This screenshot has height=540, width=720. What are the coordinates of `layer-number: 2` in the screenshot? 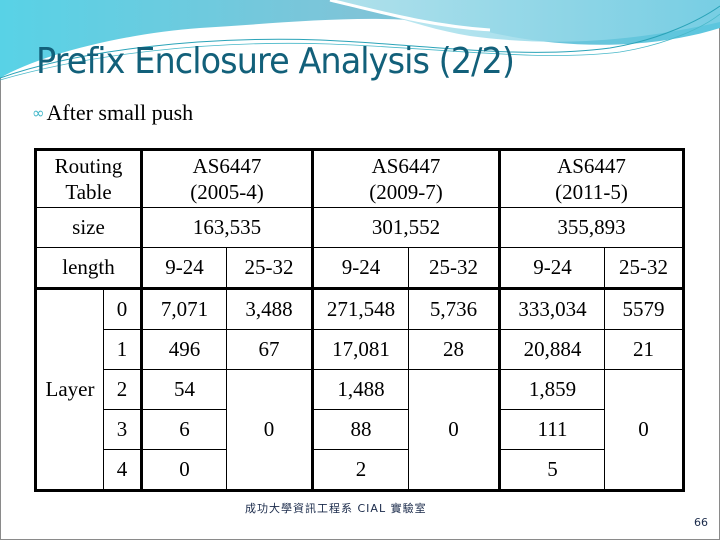 It's located at (123, 389).